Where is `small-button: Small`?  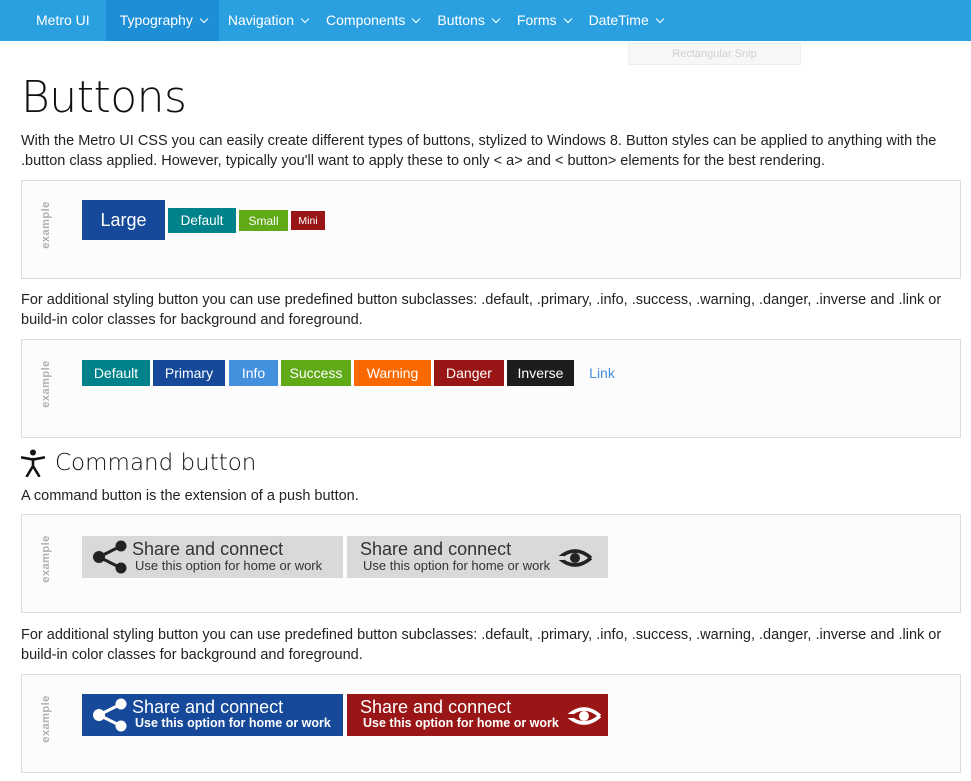 small-button: Small is located at coordinates (263, 220).